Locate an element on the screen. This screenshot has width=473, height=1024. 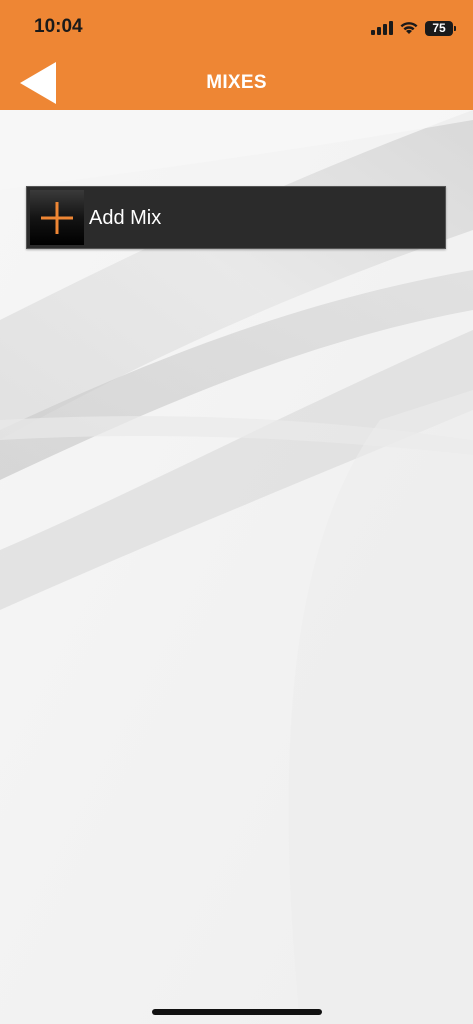
plus-tile is located at coordinates (57, 217).